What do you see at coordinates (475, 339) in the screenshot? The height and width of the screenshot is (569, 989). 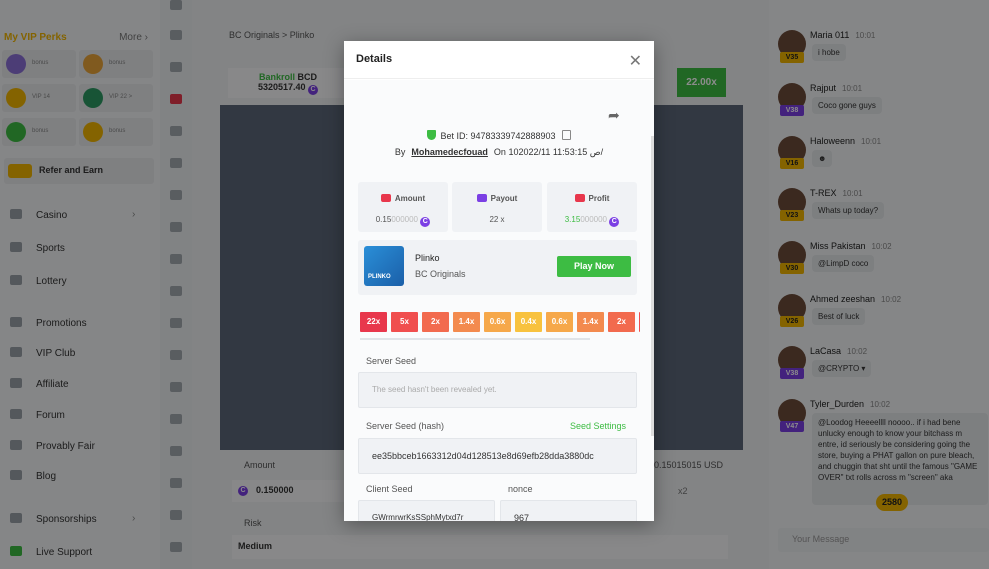 I see `multiplier-scrollbar` at bounding box center [475, 339].